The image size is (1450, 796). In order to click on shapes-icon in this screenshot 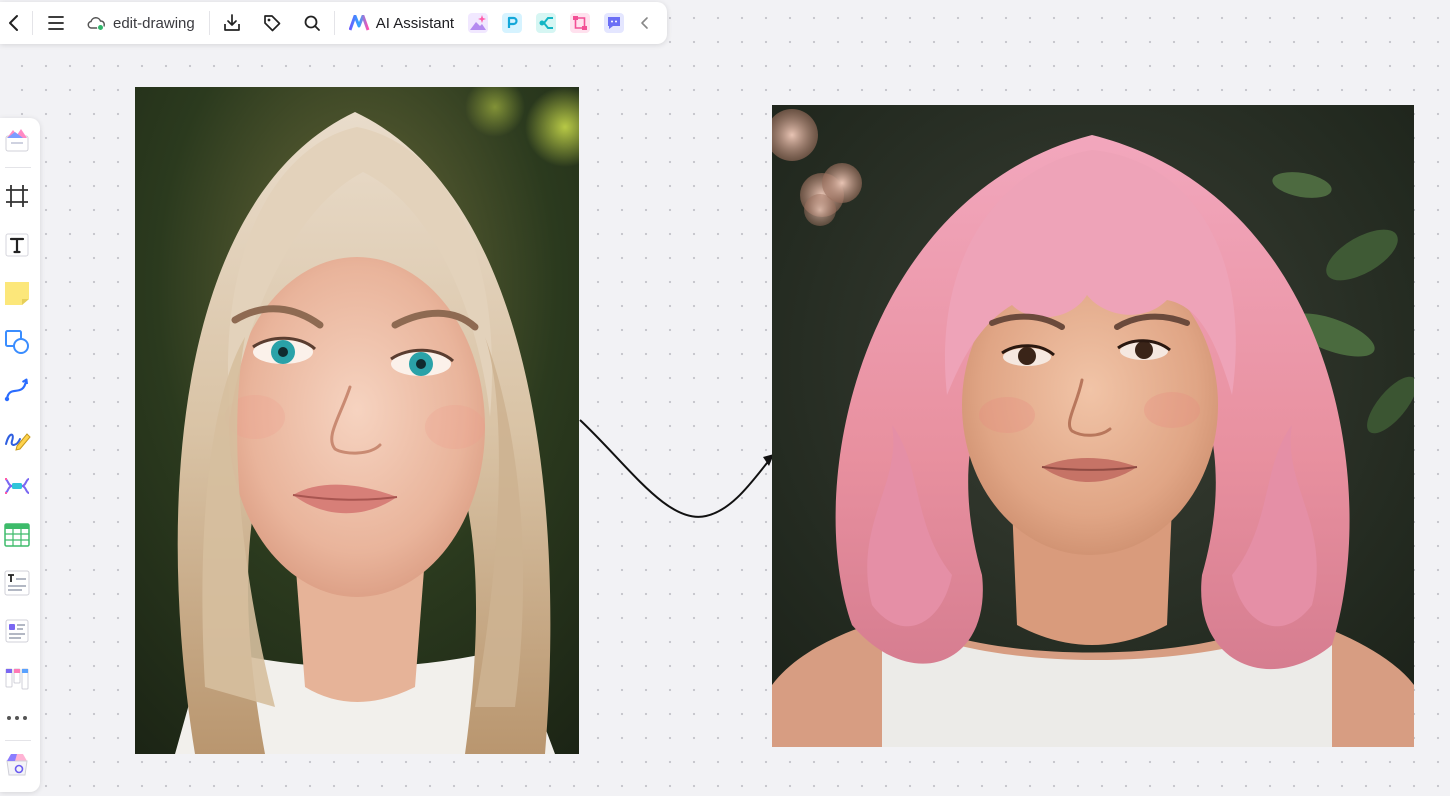, I will do `click(17, 342)`.